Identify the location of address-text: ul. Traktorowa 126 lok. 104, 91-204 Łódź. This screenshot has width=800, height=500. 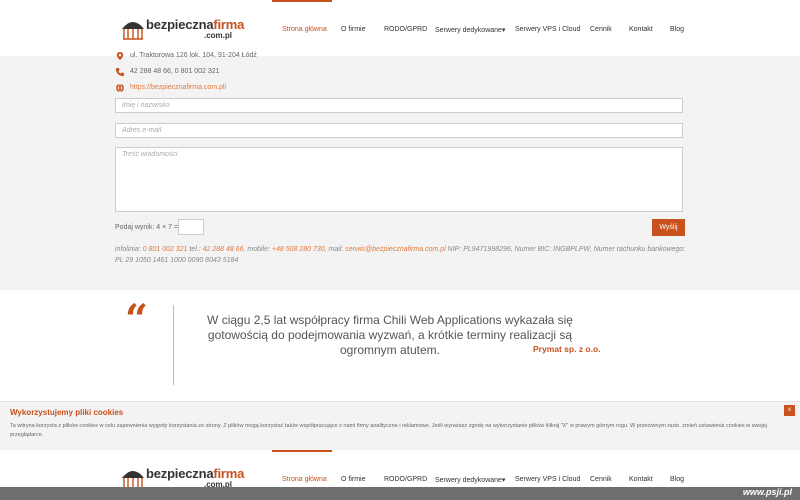
(193, 55).